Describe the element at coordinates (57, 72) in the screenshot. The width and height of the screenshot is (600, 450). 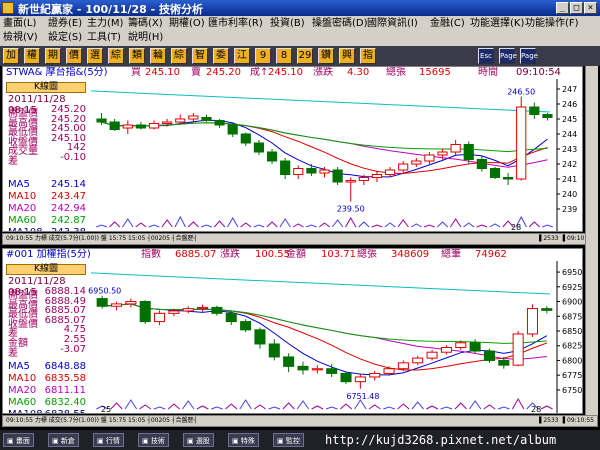
I see `symbol-name: STWA& 摩台指&(5分)` at that location.